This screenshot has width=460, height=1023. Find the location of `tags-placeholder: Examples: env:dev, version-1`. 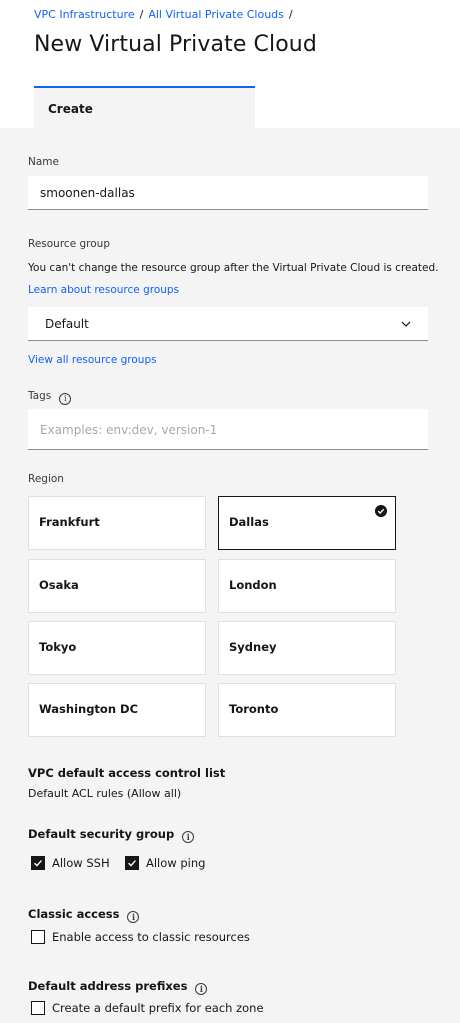

tags-placeholder: Examples: env:dev, version-1 is located at coordinates (129, 430).